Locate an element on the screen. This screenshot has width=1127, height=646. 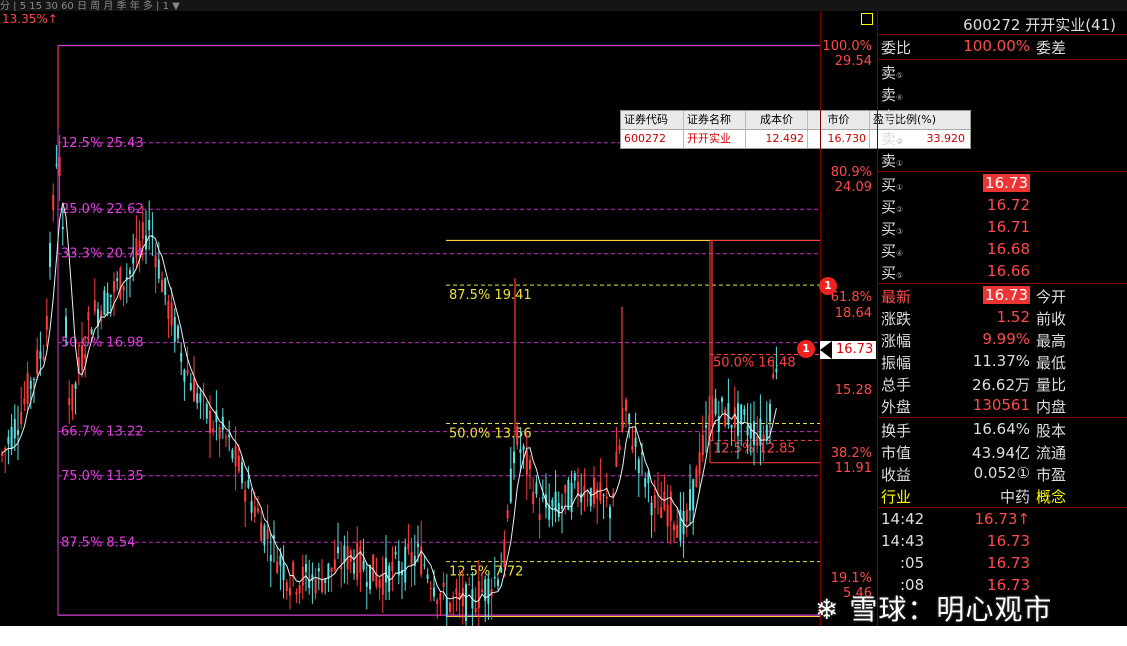
buy-row-5: 买⑤ 16.66 is located at coordinates (1002, 272).